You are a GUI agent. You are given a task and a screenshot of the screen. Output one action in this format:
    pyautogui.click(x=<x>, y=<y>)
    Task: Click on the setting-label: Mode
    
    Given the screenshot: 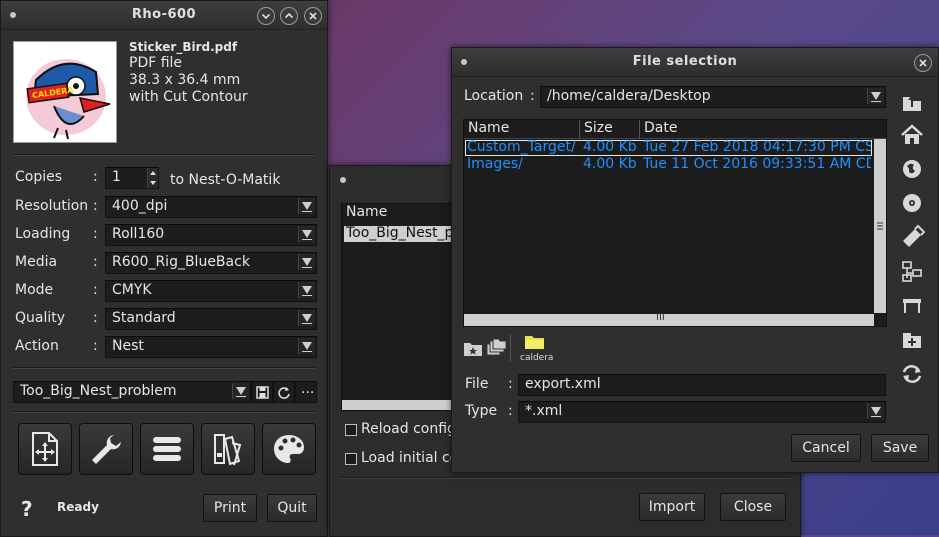 What is the action you would take?
    pyautogui.click(x=34, y=290)
    